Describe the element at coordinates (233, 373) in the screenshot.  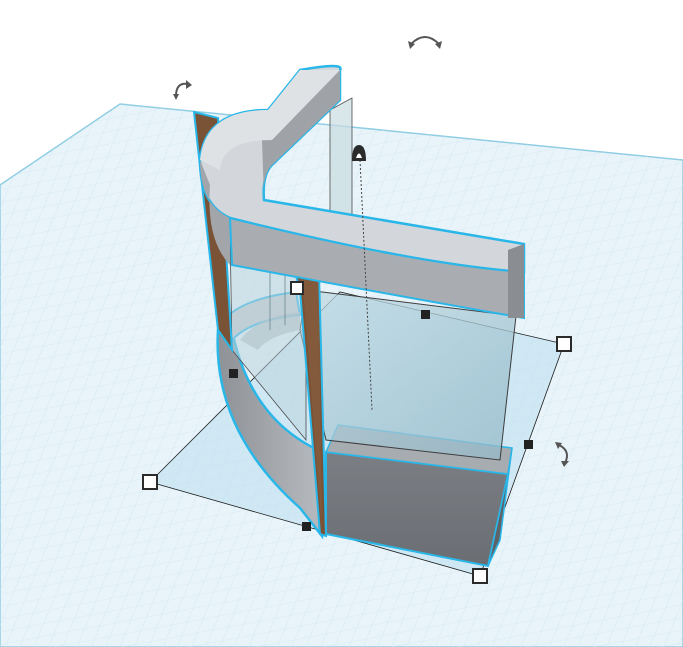
I see `resize-edge-handle-left` at that location.